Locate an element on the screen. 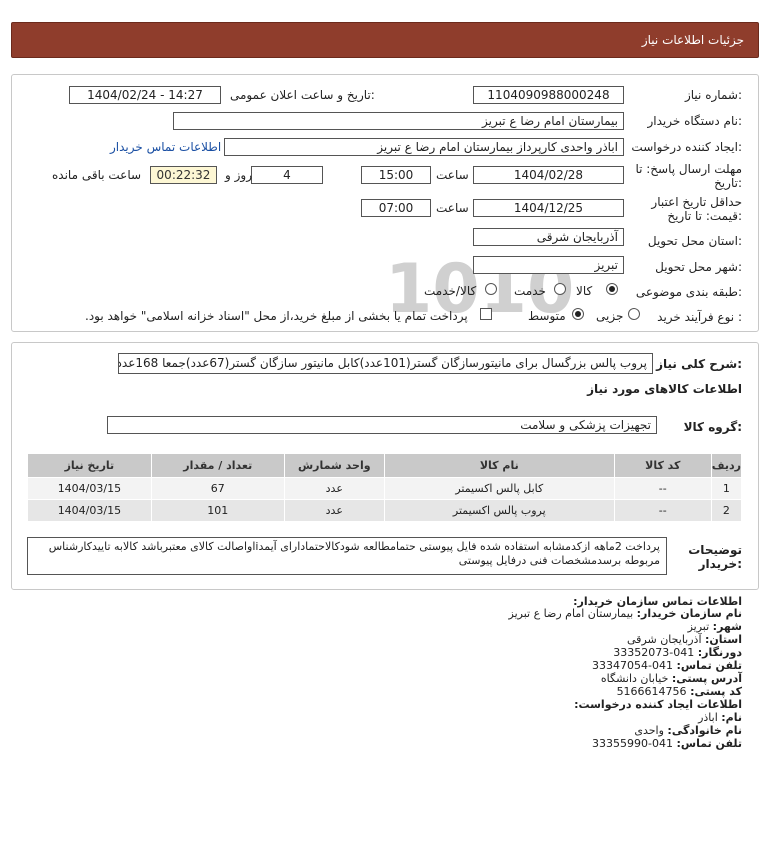 The height and width of the screenshot is (845, 770). col-header-qty: تعداد / مقدار is located at coordinates (217, 465).